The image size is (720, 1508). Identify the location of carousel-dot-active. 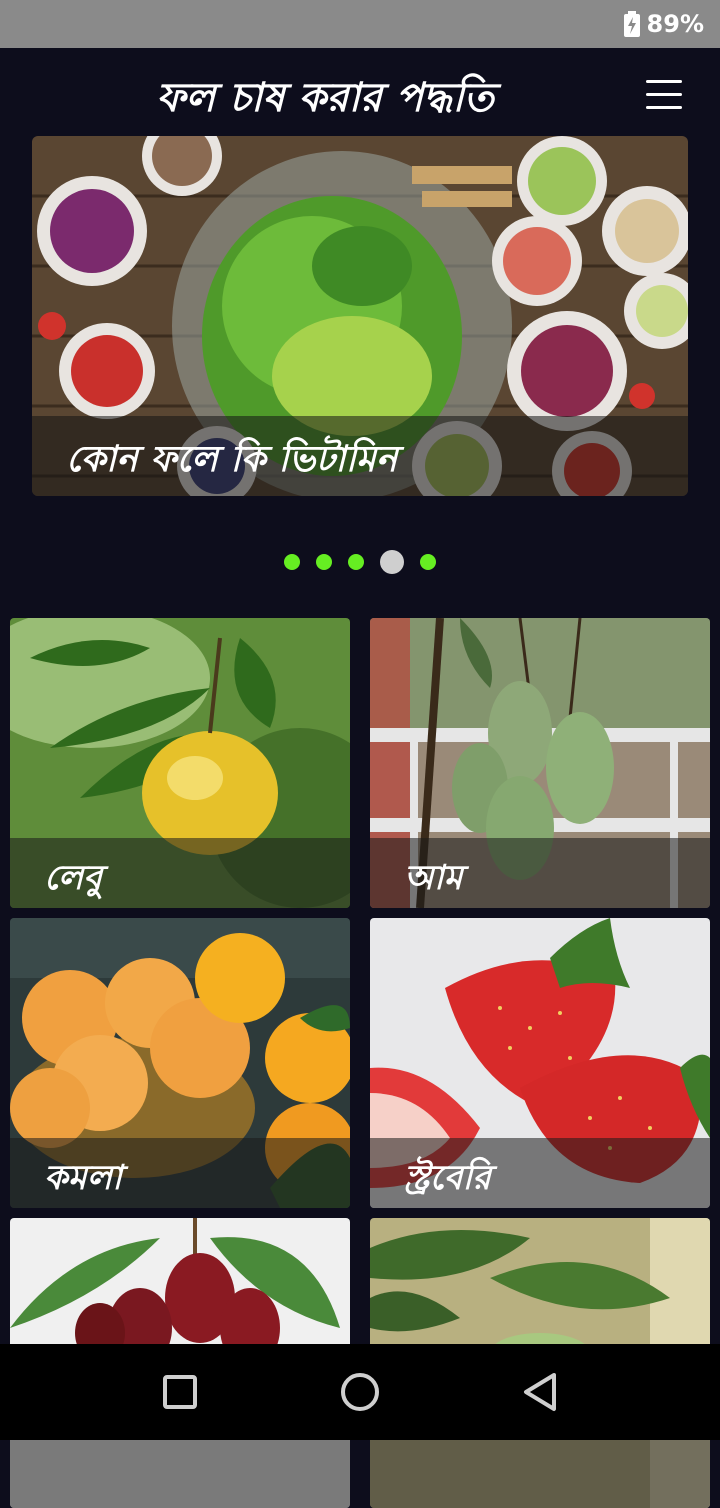
(392, 562).